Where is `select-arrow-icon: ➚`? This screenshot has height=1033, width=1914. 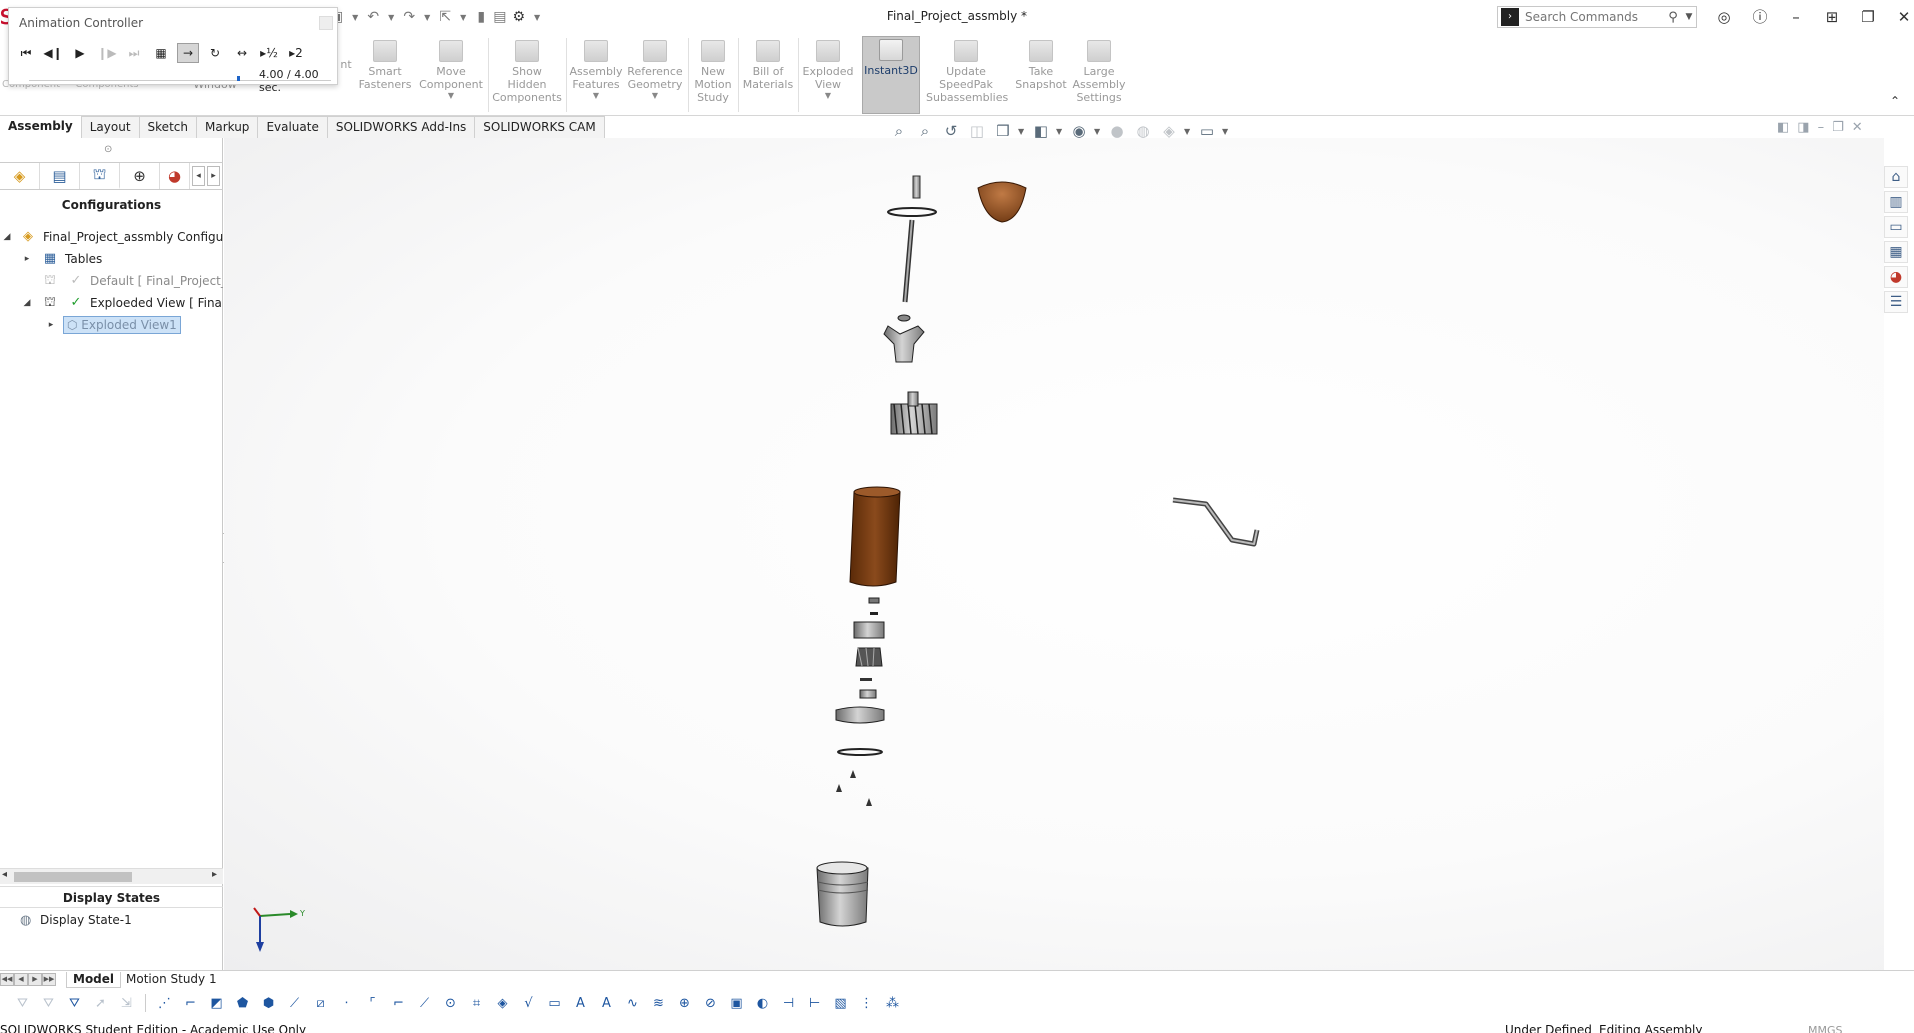 select-arrow-icon: ➚ is located at coordinates (100, 1003).